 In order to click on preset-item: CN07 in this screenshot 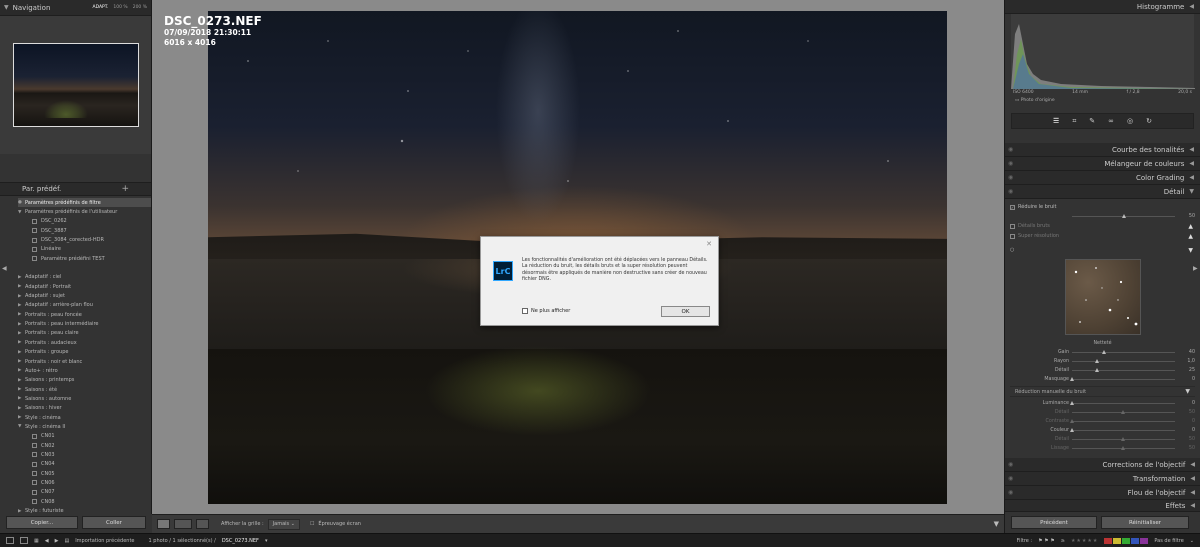, I will do `click(84, 492)`.